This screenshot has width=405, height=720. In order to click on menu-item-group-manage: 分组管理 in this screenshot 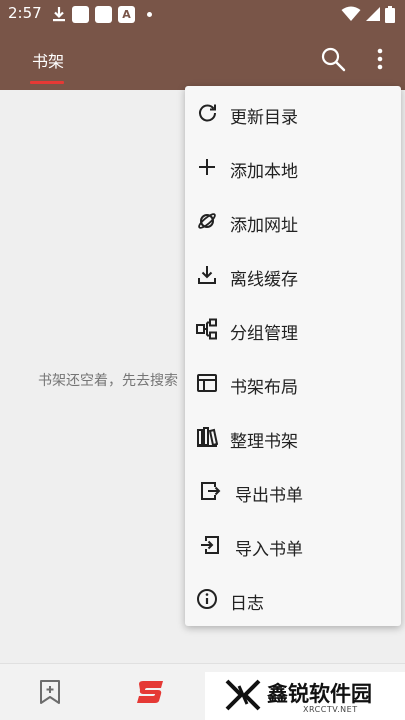, I will do `click(293, 329)`.